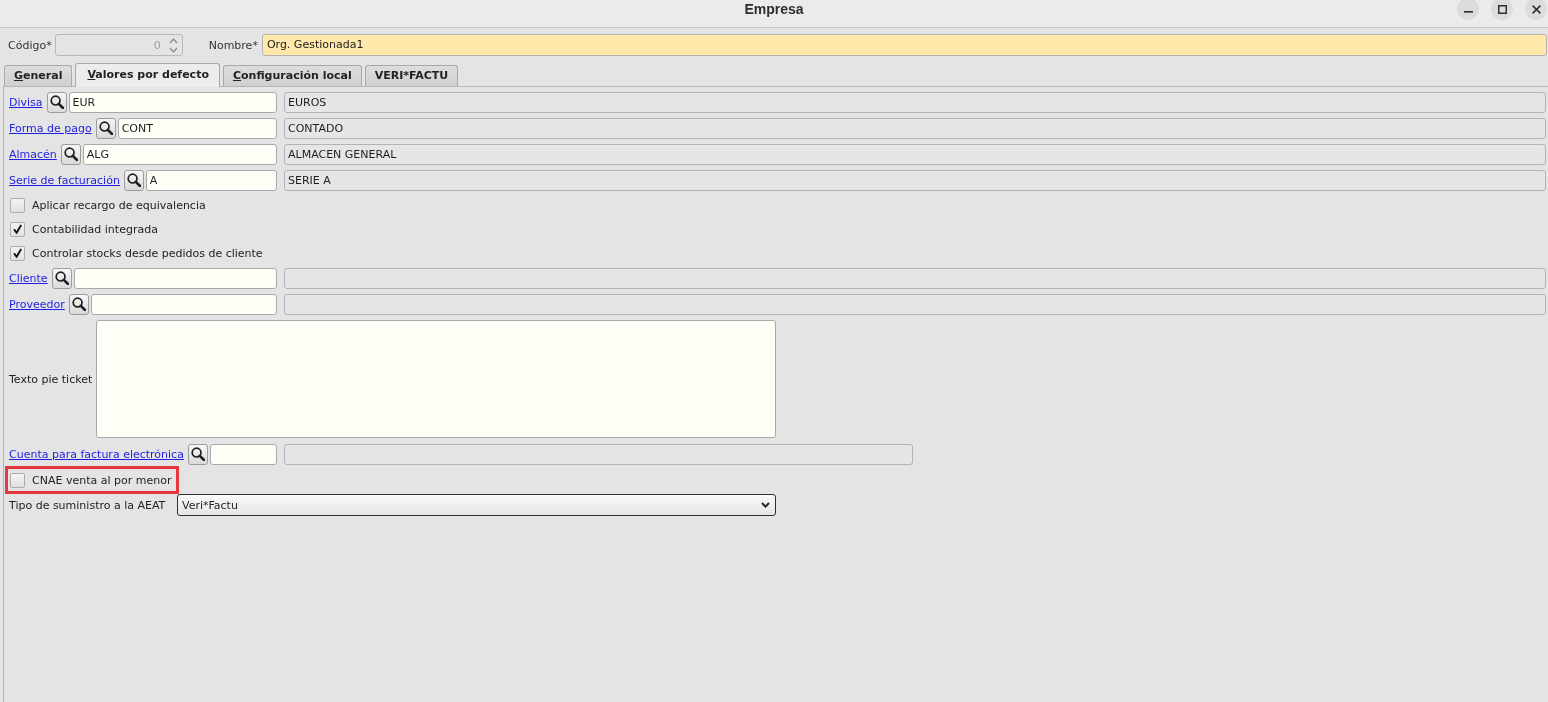 The height and width of the screenshot is (702, 1548). What do you see at coordinates (28, 278) in the screenshot?
I see `field-link: Cliente` at bounding box center [28, 278].